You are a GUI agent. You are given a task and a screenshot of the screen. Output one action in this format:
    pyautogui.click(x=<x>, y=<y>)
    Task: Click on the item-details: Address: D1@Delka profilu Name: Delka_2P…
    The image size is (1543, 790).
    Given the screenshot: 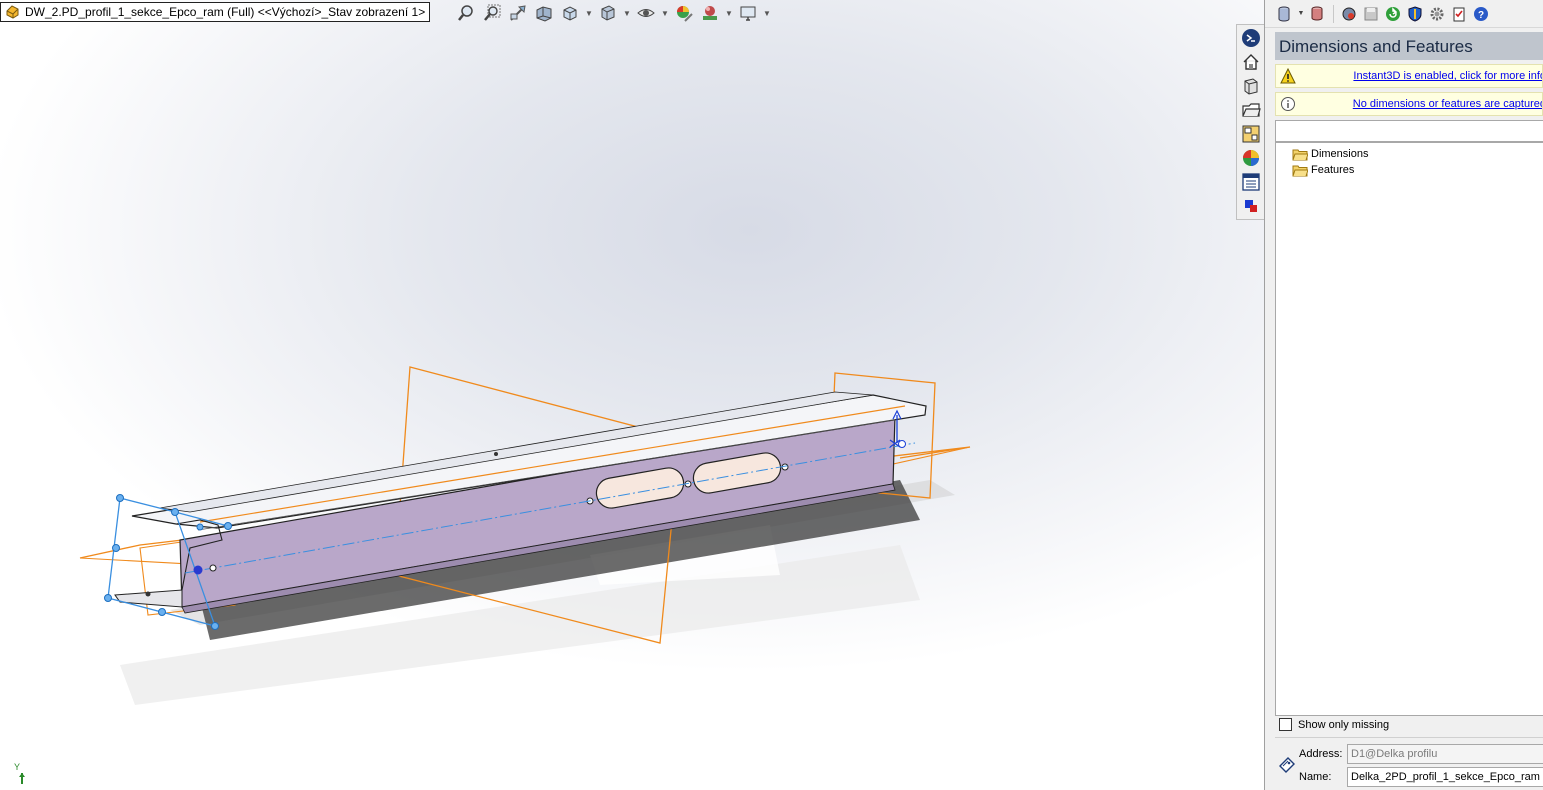 What is the action you would take?
    pyautogui.click(x=1409, y=763)
    